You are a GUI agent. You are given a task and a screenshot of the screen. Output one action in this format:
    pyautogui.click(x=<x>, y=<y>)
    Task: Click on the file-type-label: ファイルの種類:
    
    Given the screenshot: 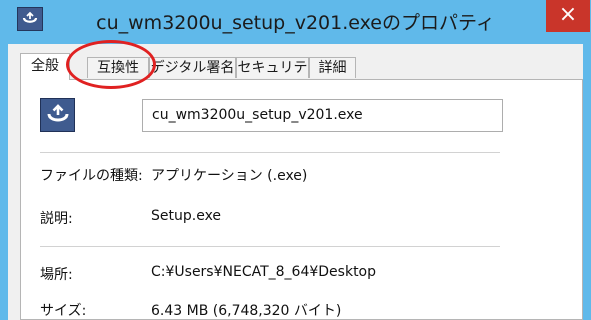 What is the action you would take?
    pyautogui.click(x=91, y=176)
    